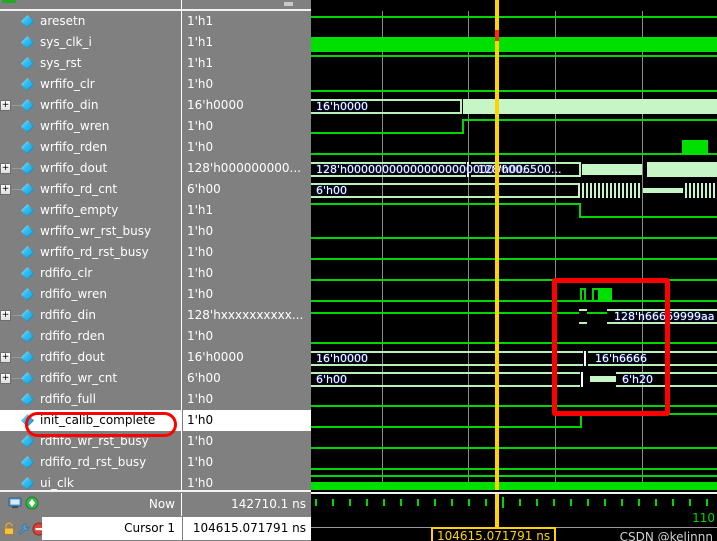 The width and height of the screenshot is (717, 541). What do you see at coordinates (91, 357) in the screenshot?
I see `signal-name-cell: rdfifo_dout` at bounding box center [91, 357].